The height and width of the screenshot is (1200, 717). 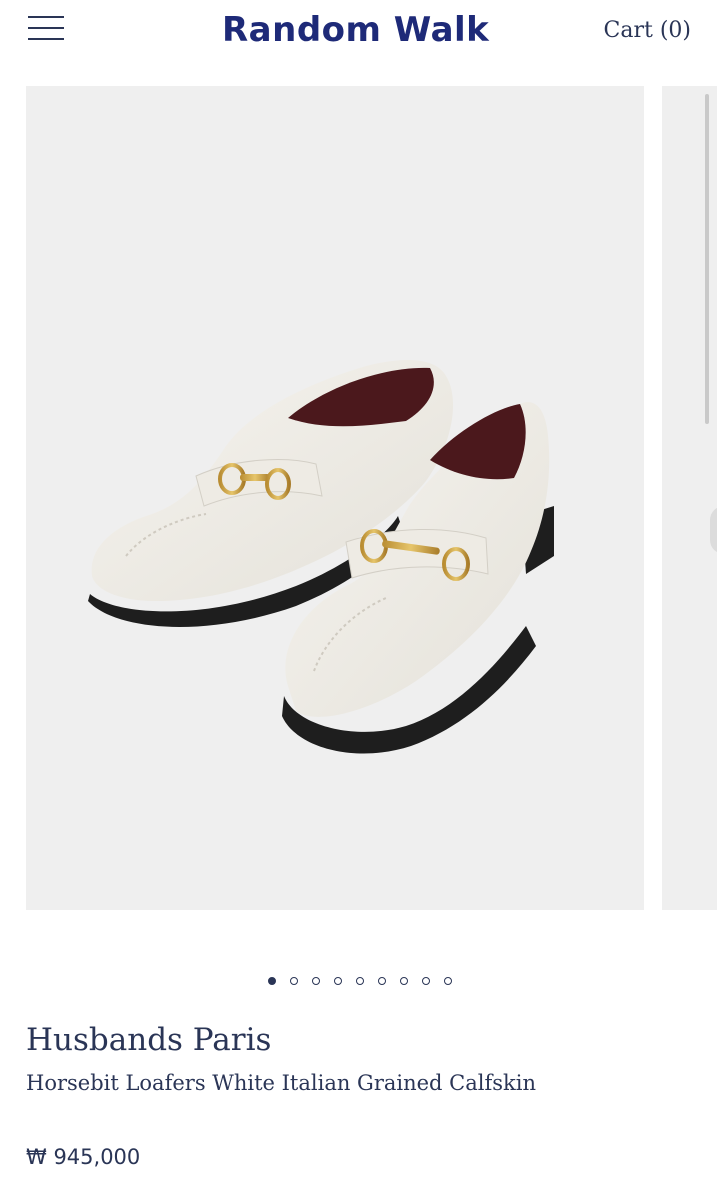 I want to click on site-logo: Random Walk, so click(x=355, y=30).